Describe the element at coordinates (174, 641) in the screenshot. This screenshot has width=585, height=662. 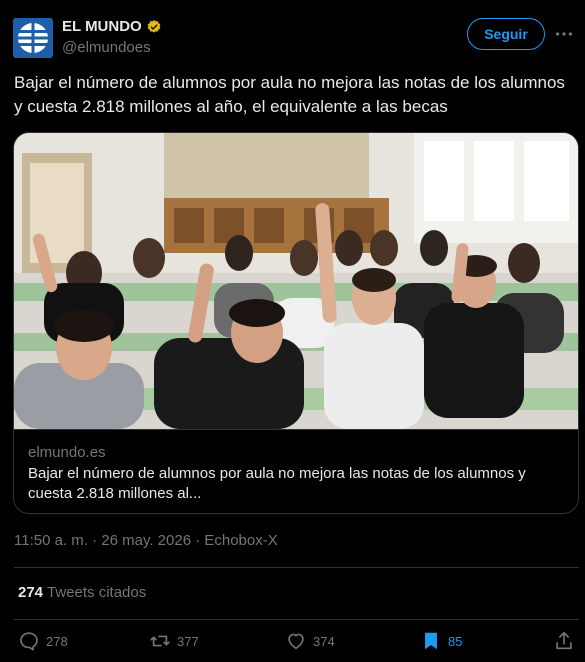
I see `retweet-button: 377` at that location.